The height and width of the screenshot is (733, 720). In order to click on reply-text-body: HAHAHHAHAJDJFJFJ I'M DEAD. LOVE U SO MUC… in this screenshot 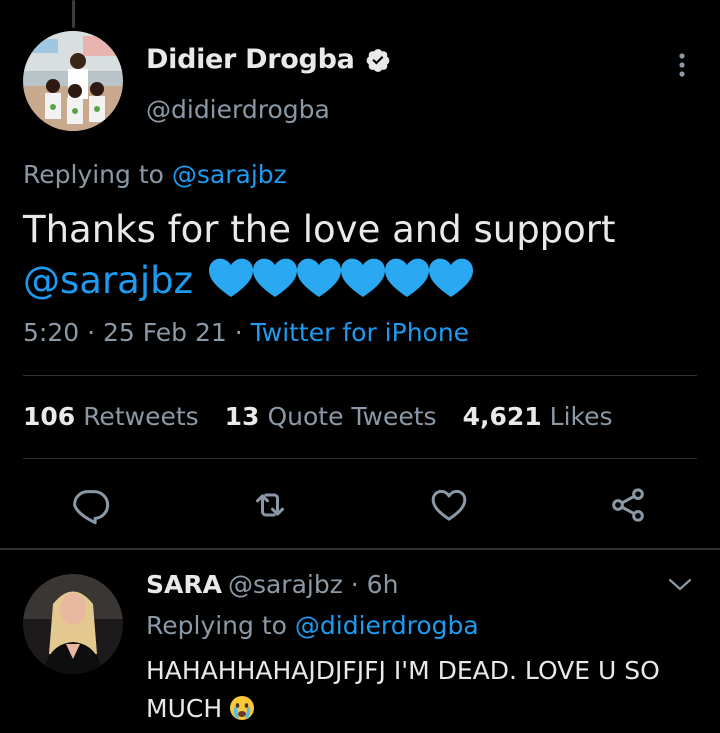, I will do `click(403, 689)`.